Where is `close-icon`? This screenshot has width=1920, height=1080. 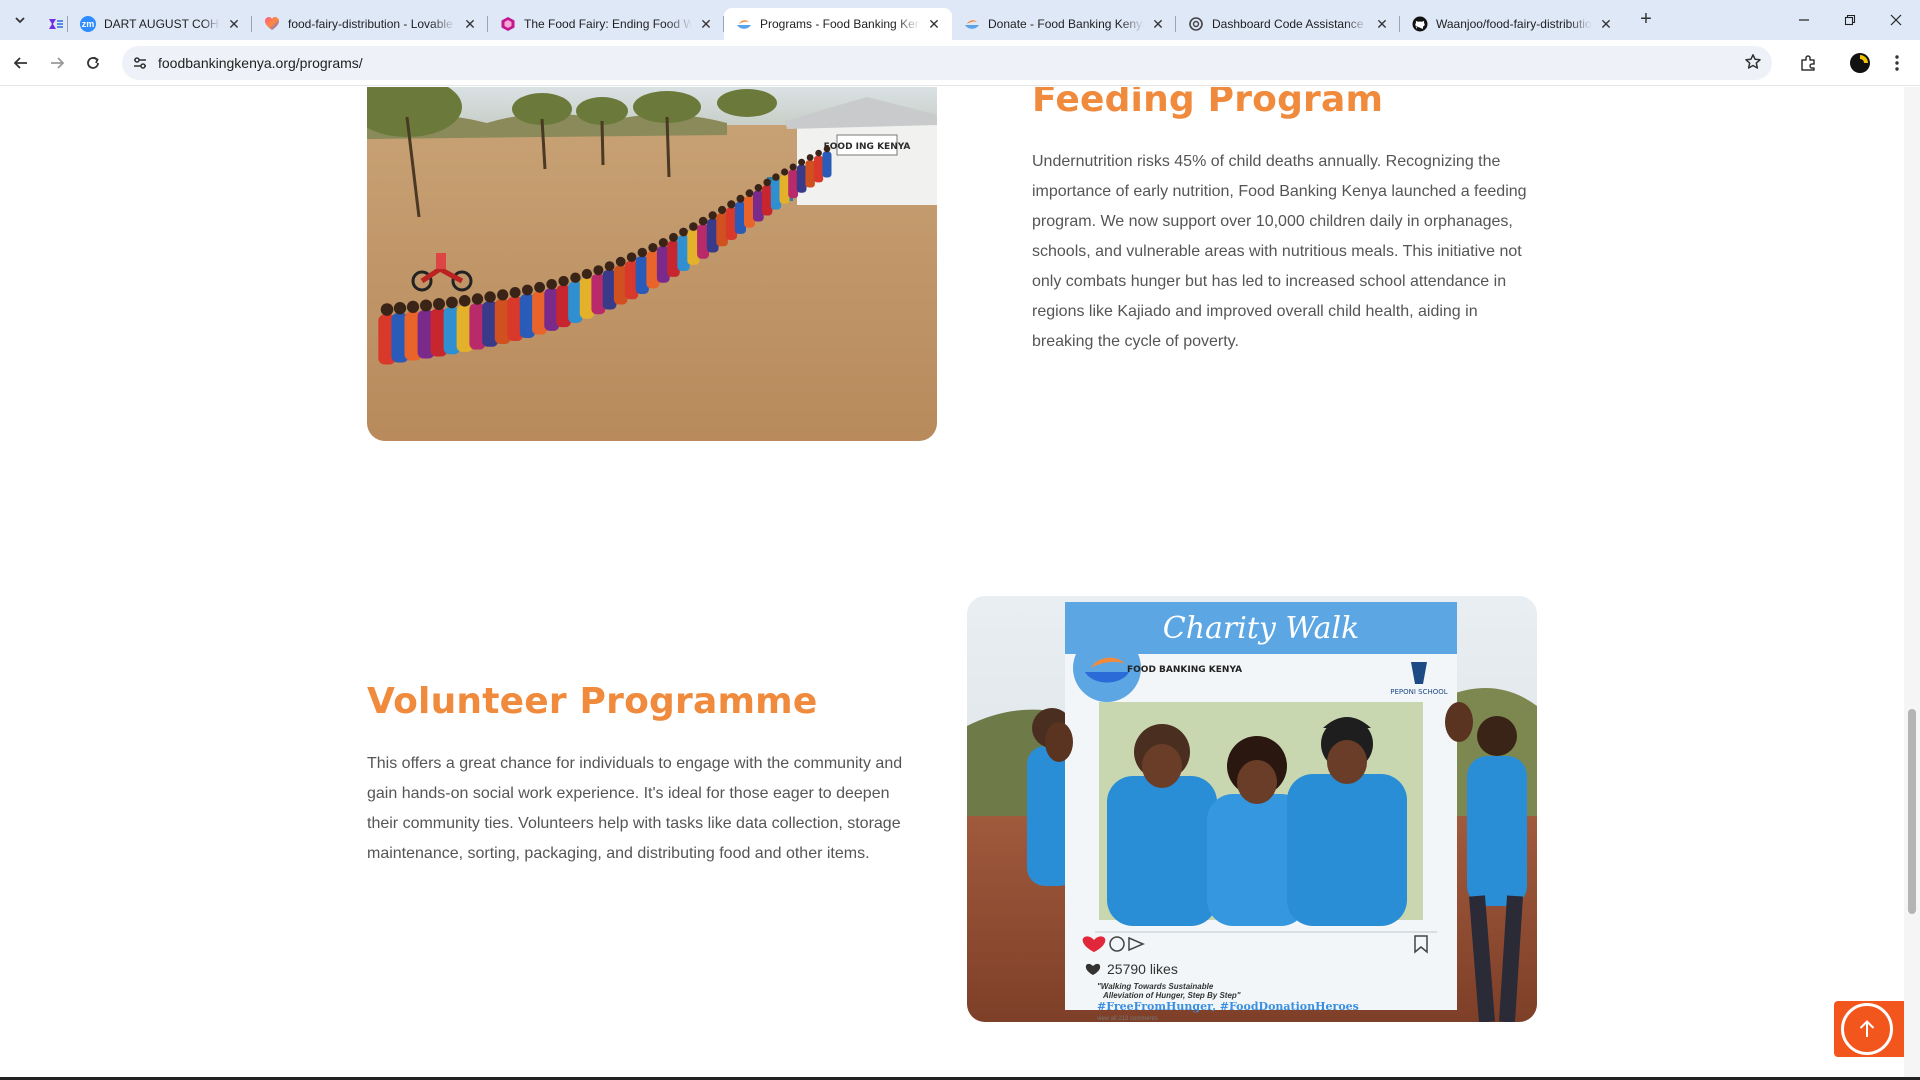 close-icon is located at coordinates (1896, 20).